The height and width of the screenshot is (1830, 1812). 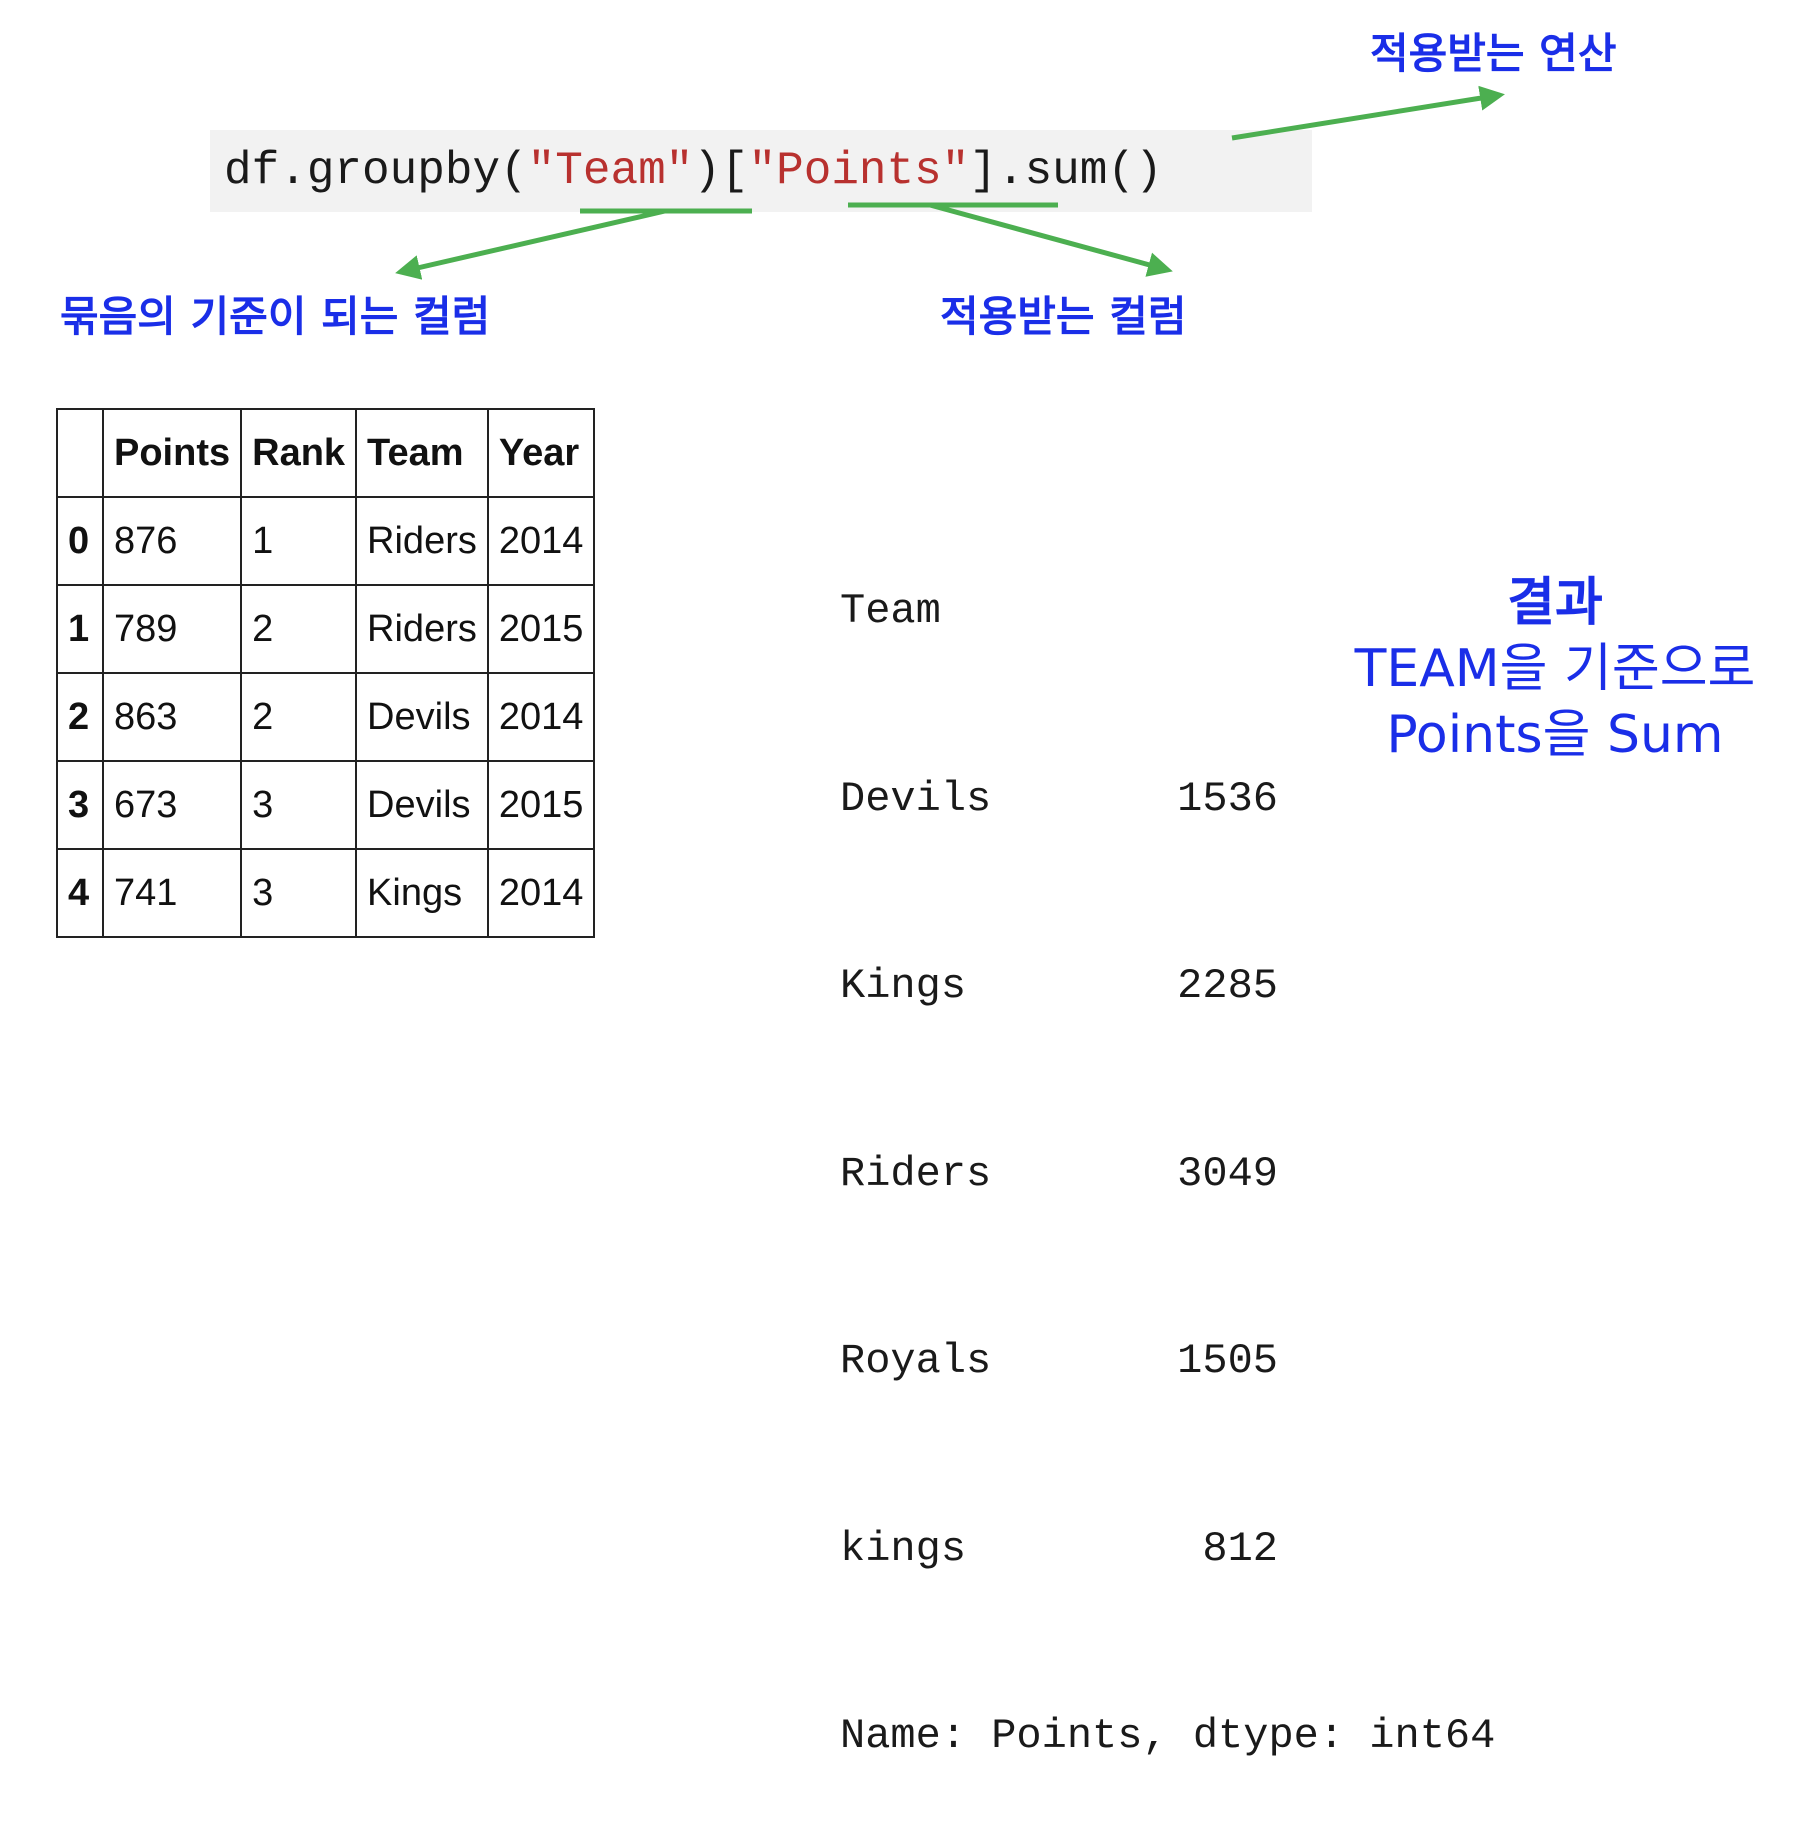 I want to click on operation-label: 적용받는 연산, so click(x=1493, y=53).